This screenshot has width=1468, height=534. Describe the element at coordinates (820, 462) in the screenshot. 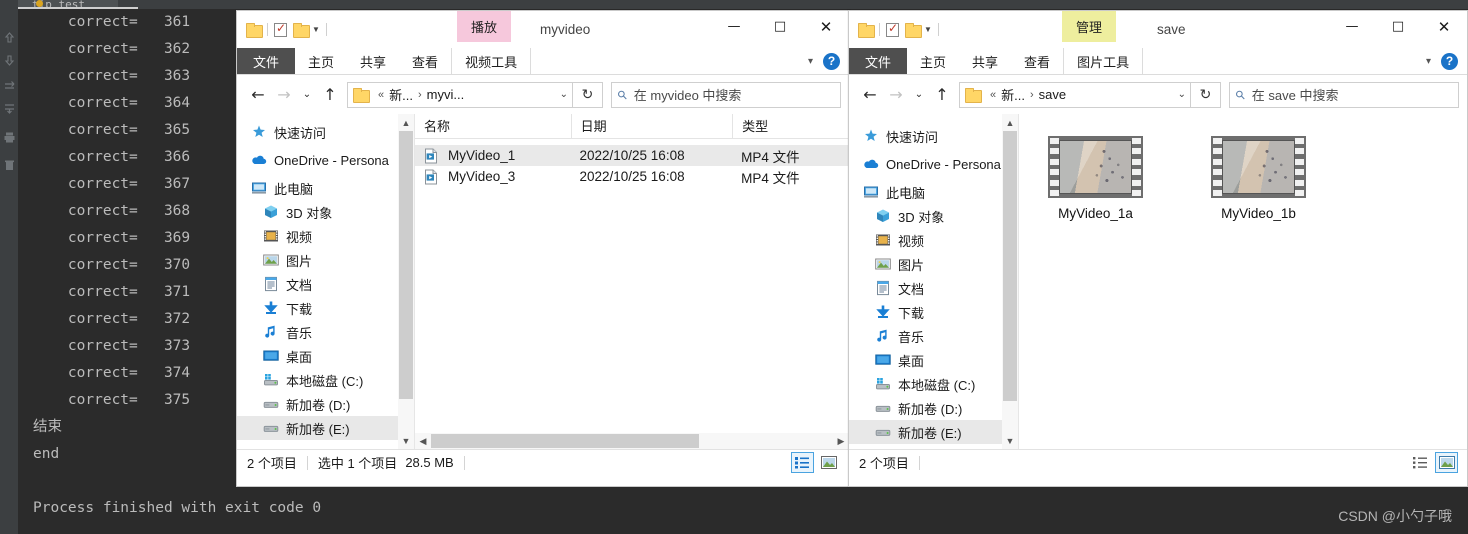

I see `window1-view-buttons` at that location.